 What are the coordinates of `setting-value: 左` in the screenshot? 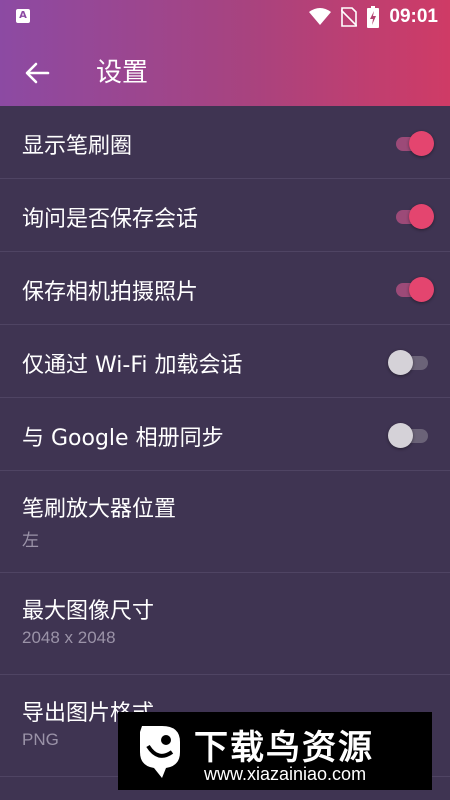 It's located at (30, 540).